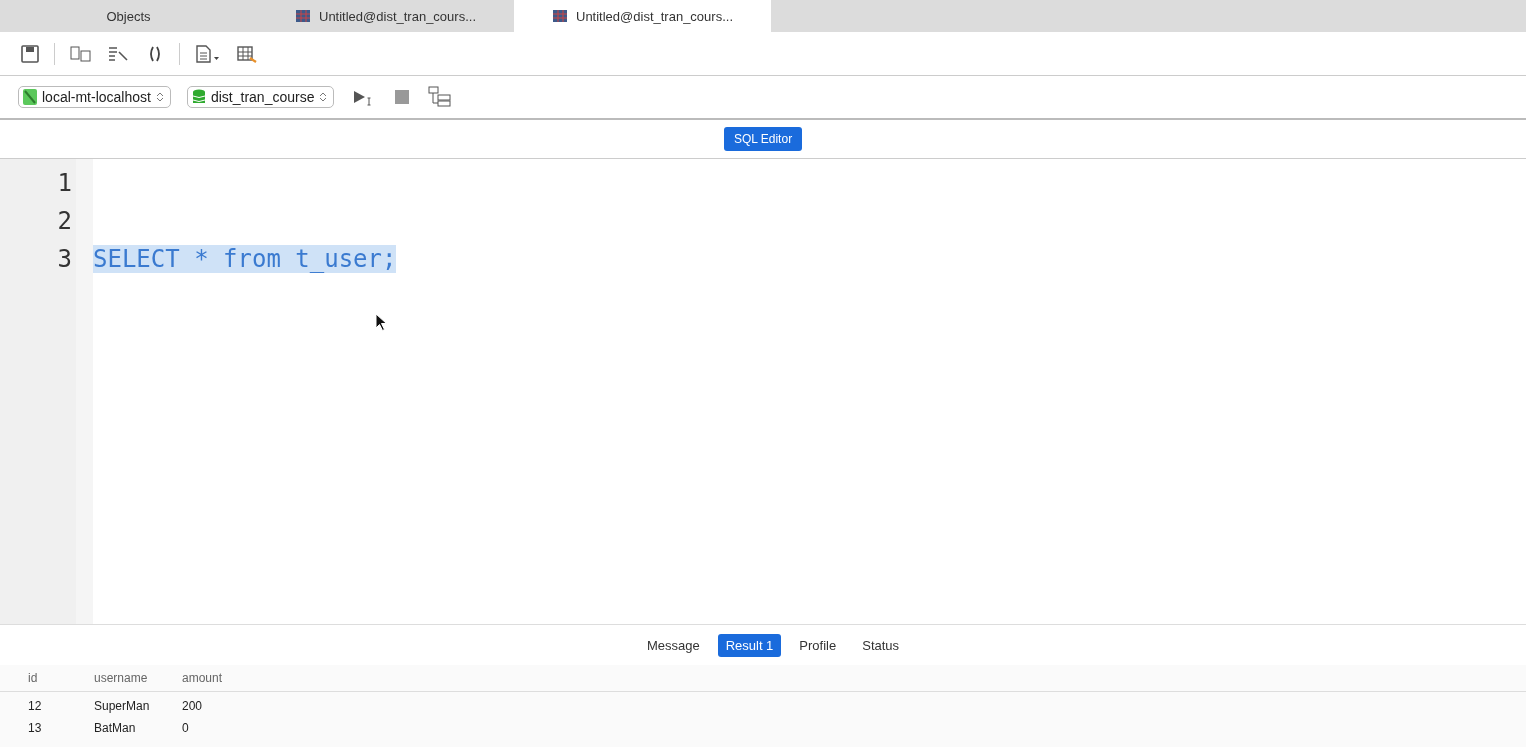 This screenshot has width=1526, height=747. Describe the element at coordinates (818, 645) in the screenshot. I see `result-tab: Profile` at that location.